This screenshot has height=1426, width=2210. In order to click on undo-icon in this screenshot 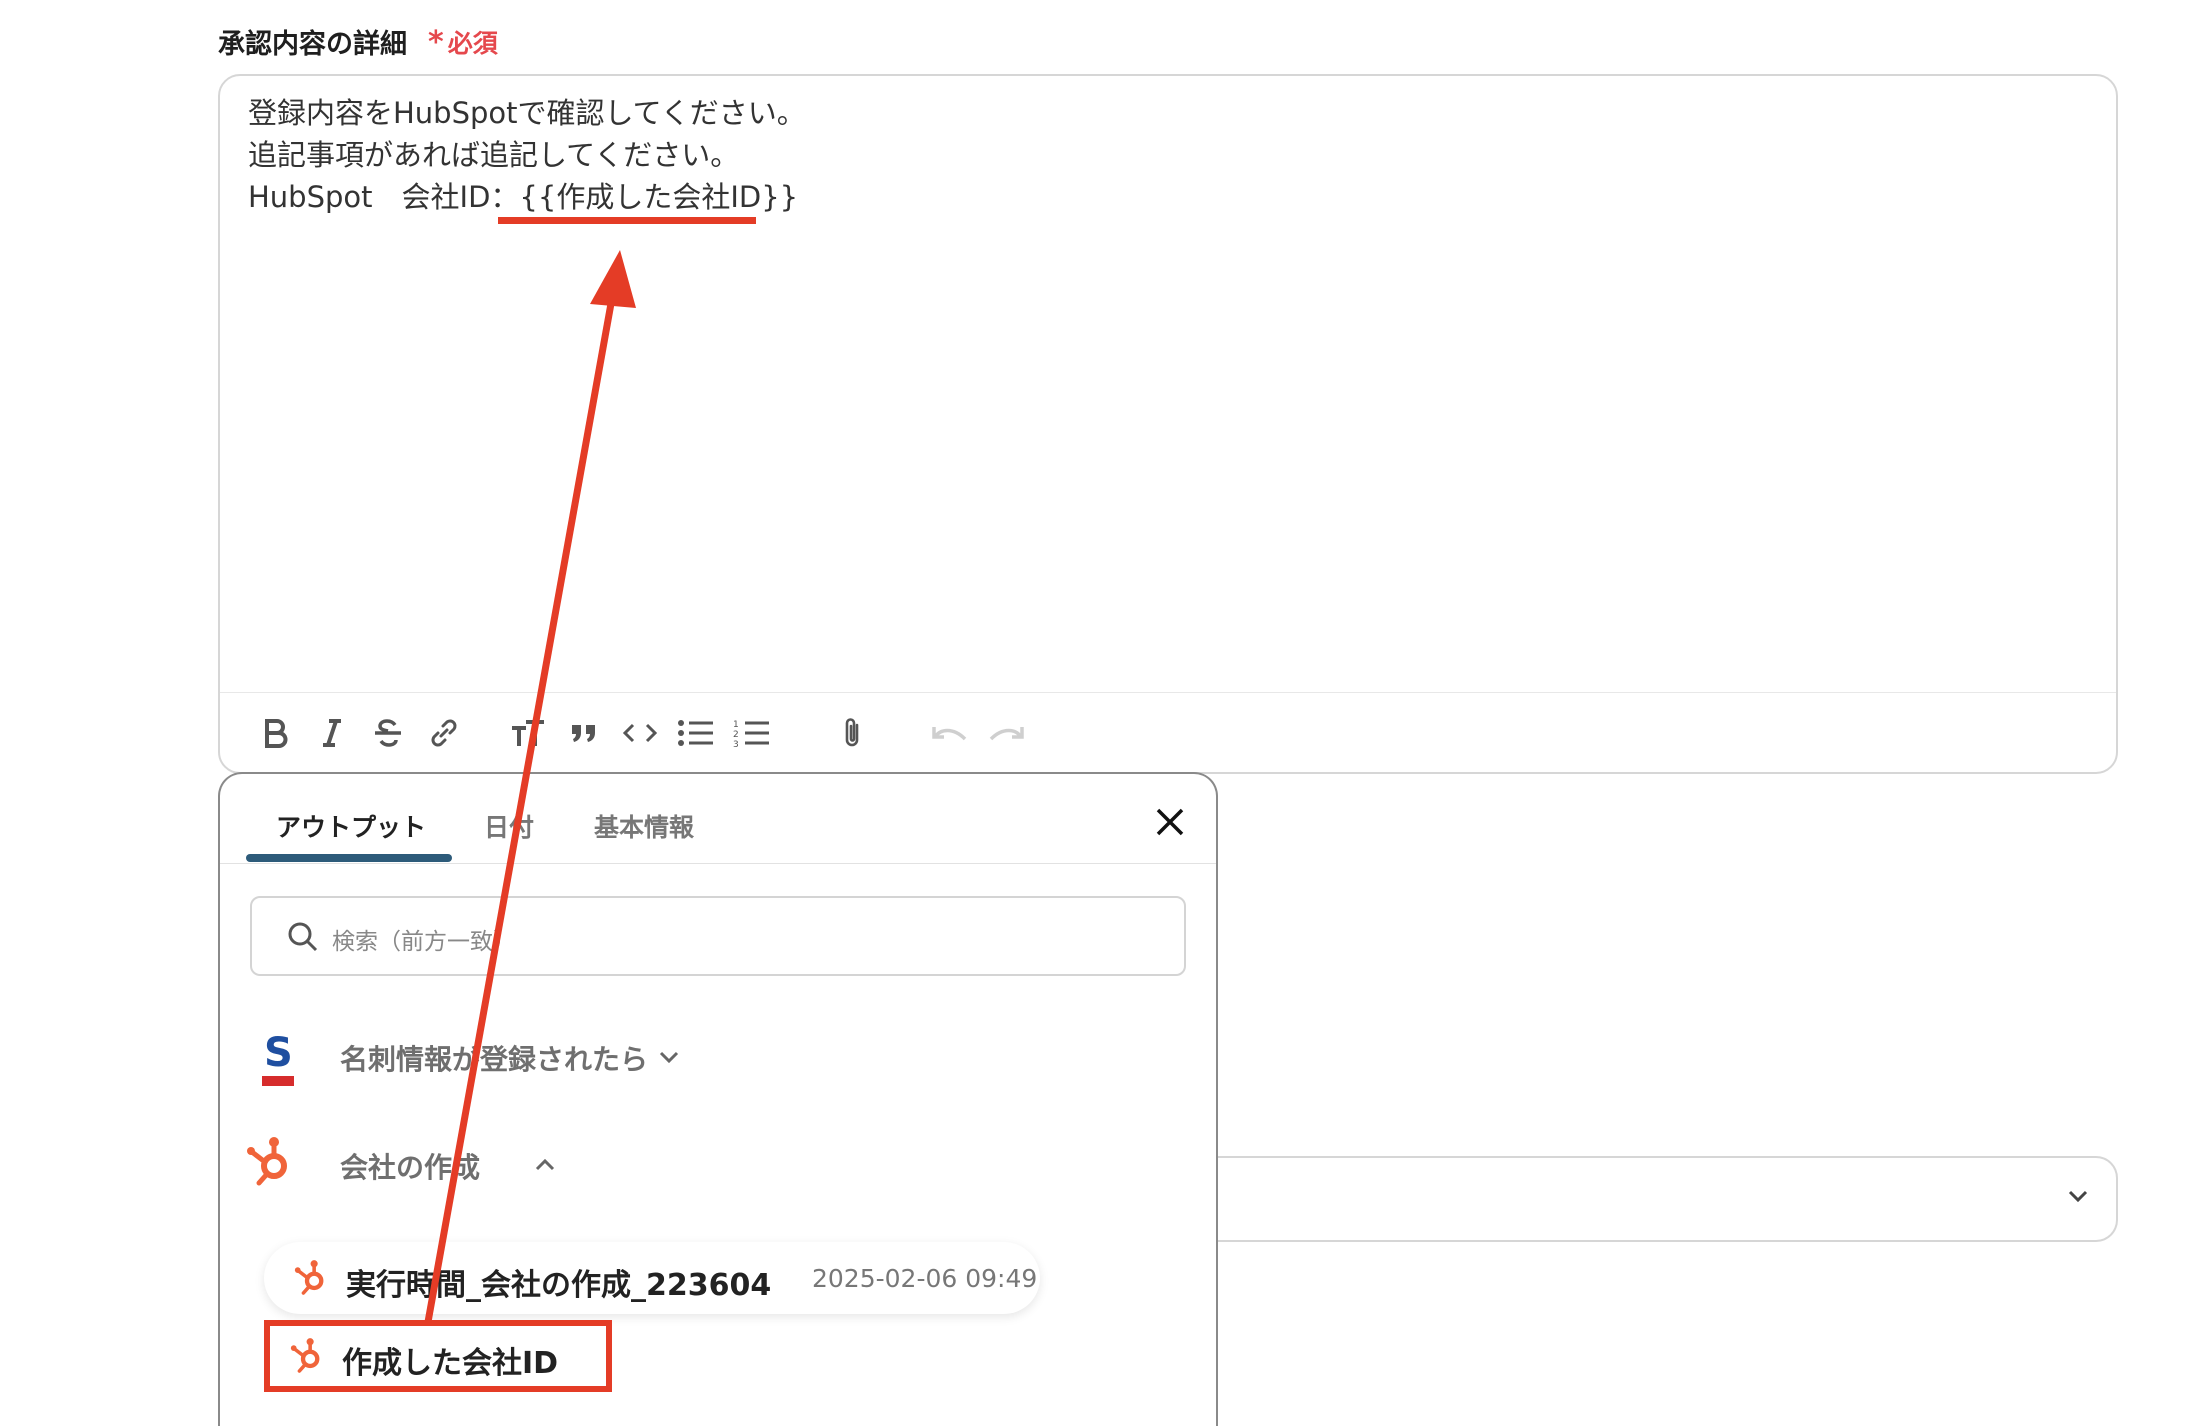, I will do `click(950, 733)`.